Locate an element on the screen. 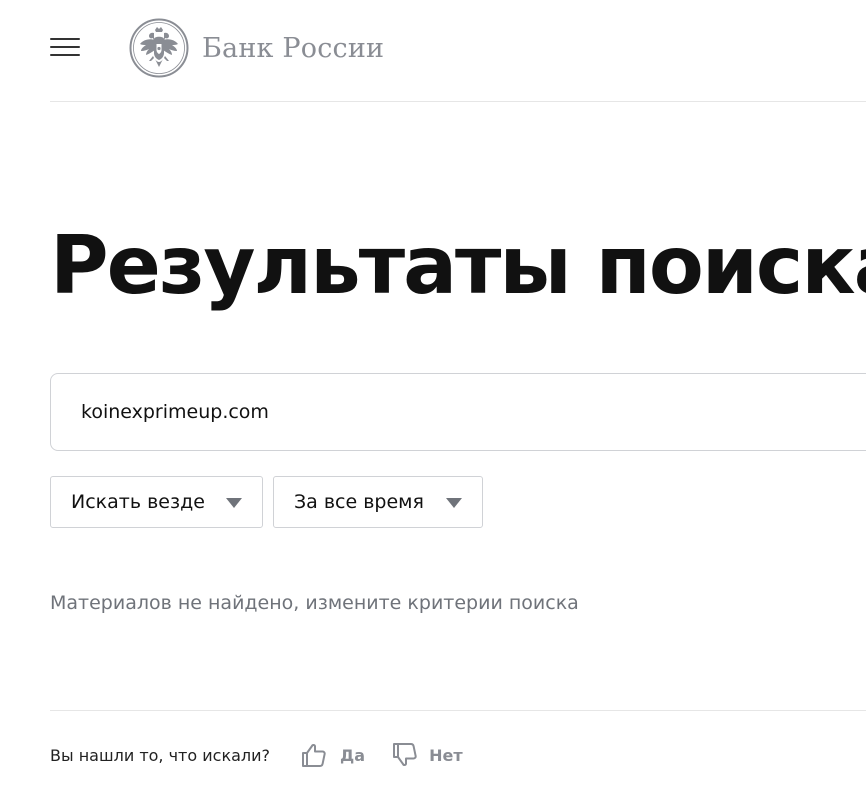 This screenshot has width=866, height=792. search-box is located at coordinates (458, 412).